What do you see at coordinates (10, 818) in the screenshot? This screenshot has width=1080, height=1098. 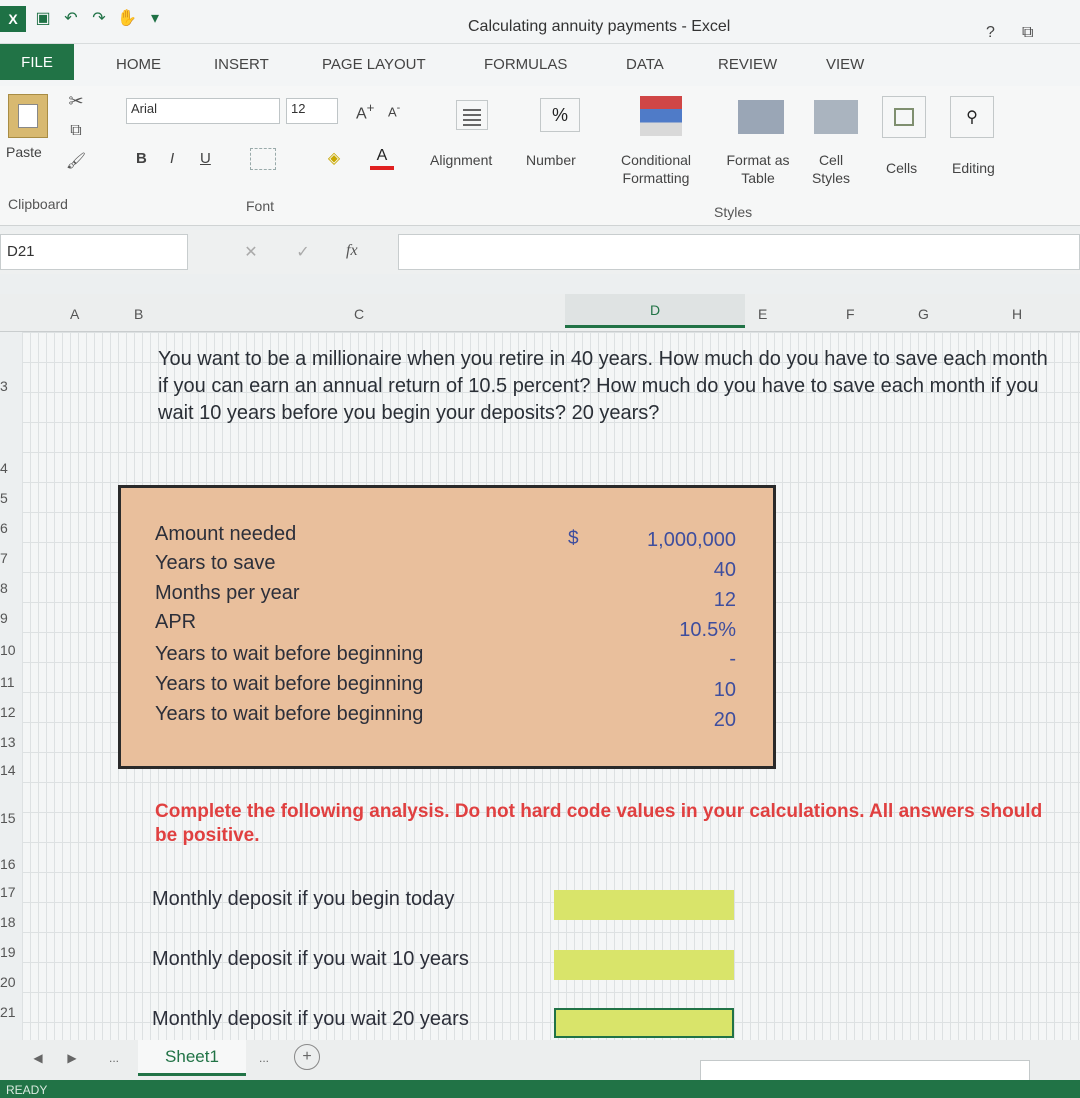 I see `row-header: 15` at bounding box center [10, 818].